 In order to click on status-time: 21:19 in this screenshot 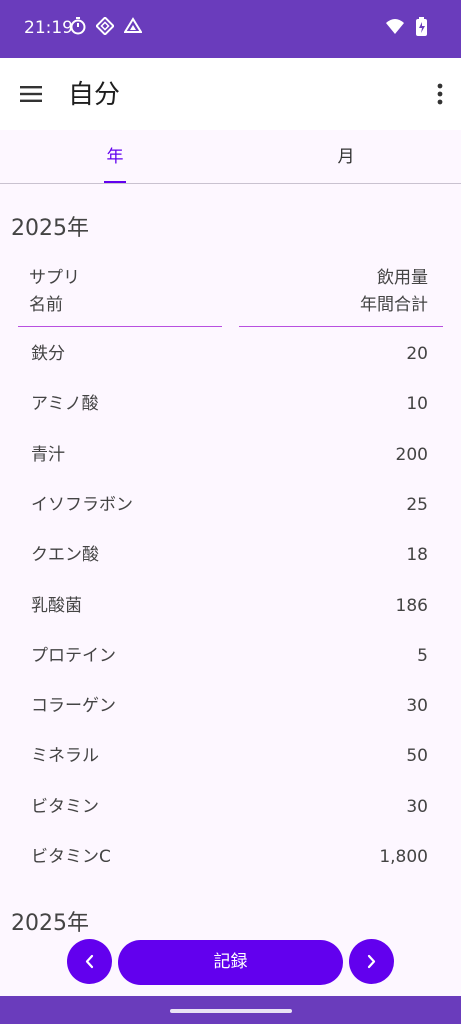, I will do `click(48, 28)`.